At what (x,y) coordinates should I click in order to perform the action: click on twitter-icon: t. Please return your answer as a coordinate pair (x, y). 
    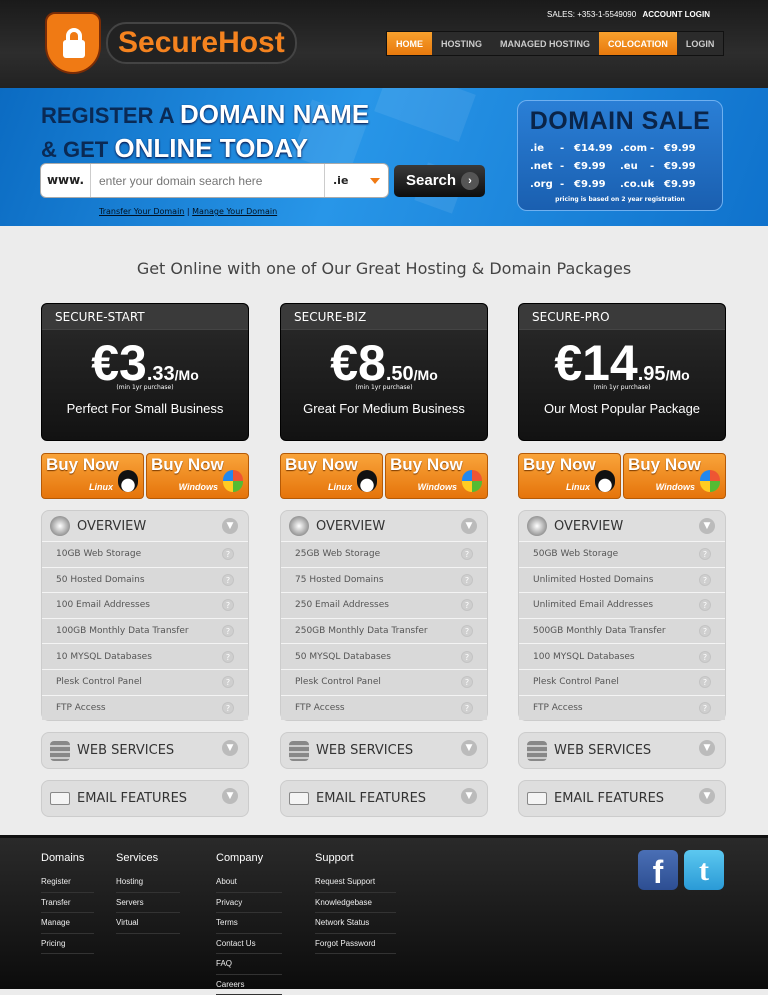
    Looking at the image, I should click on (704, 870).